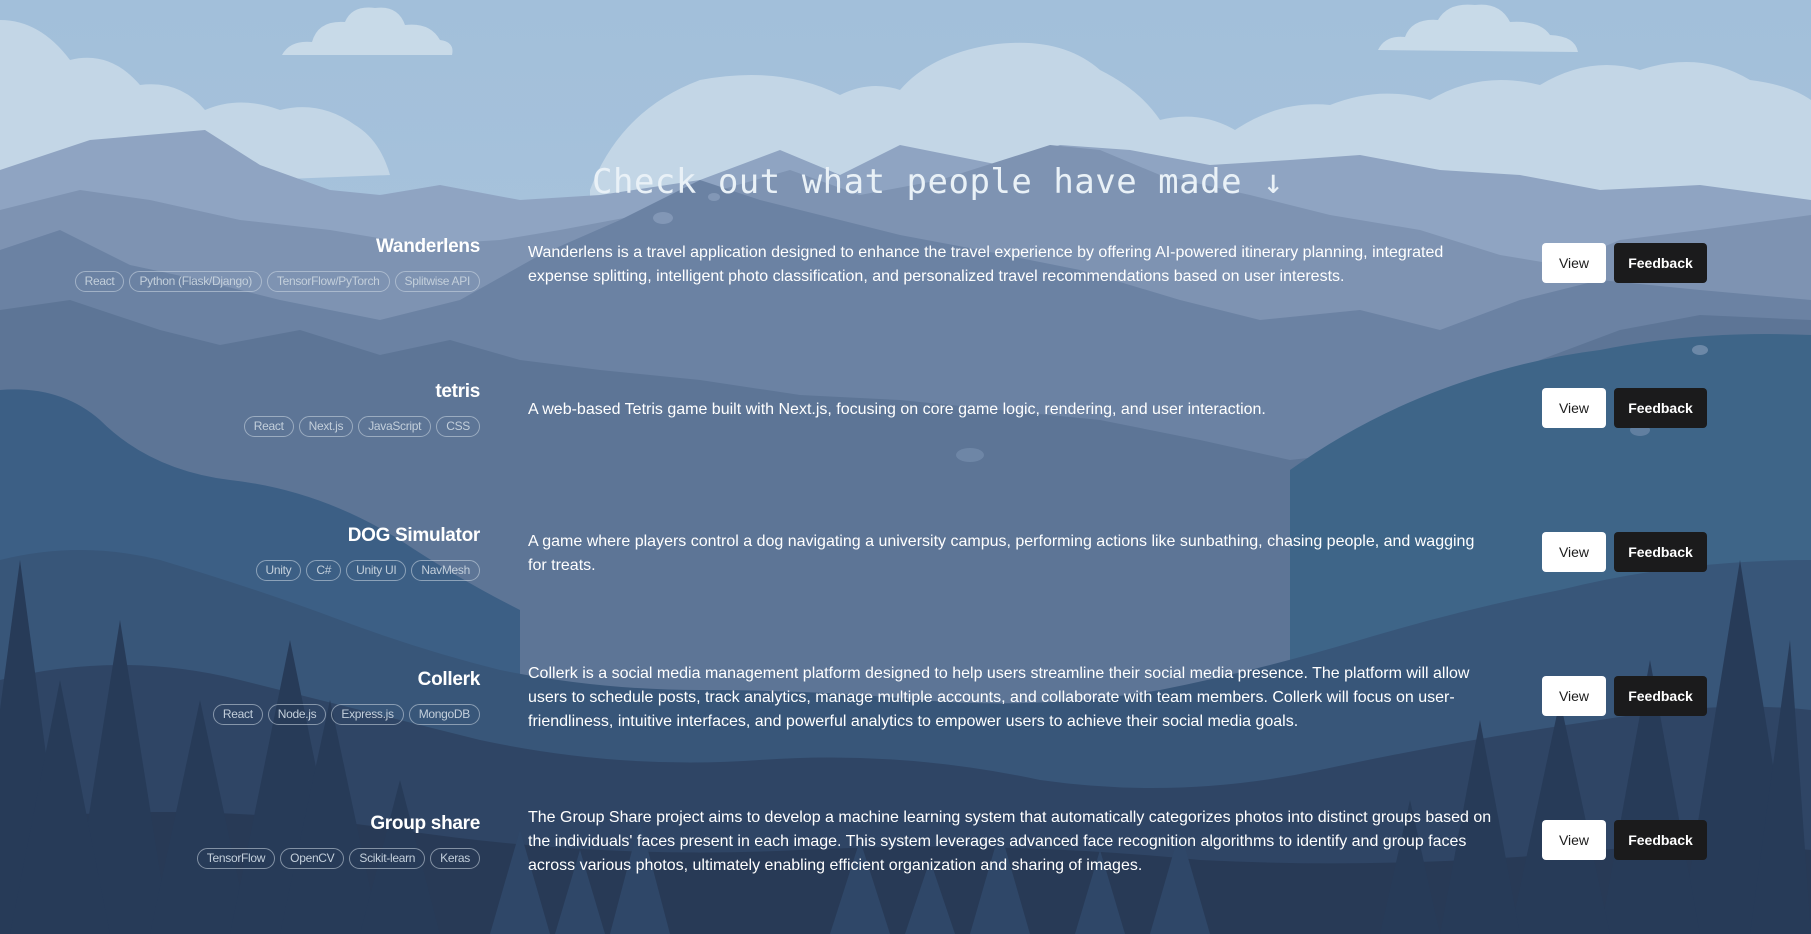 The height and width of the screenshot is (934, 1811). I want to click on tech-tag: C#, so click(324, 570).